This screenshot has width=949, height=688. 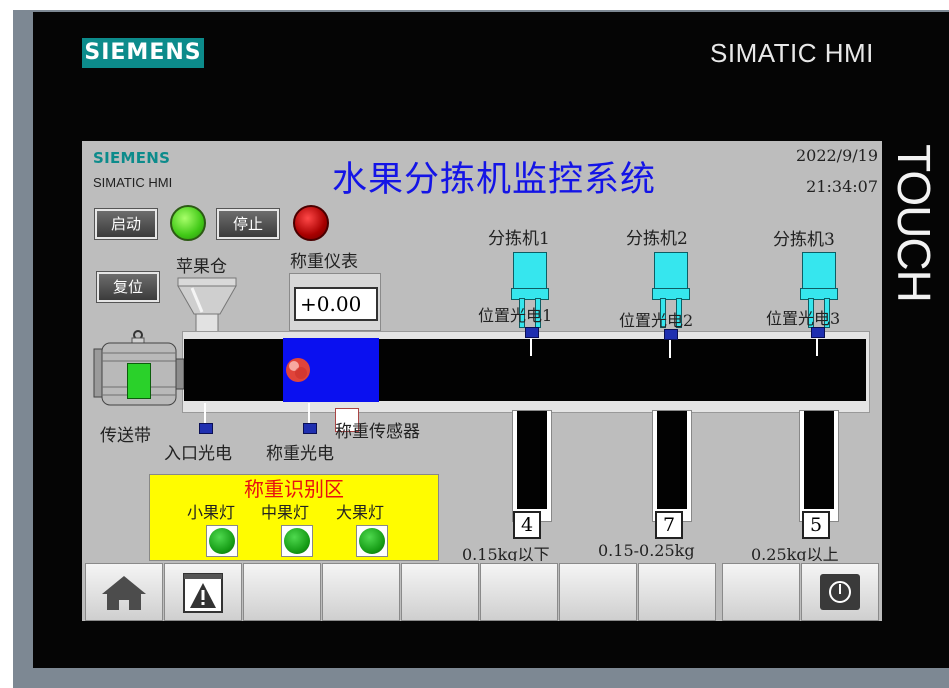 I want to click on sorter-3-label: 分拣机3, so click(x=804, y=240).